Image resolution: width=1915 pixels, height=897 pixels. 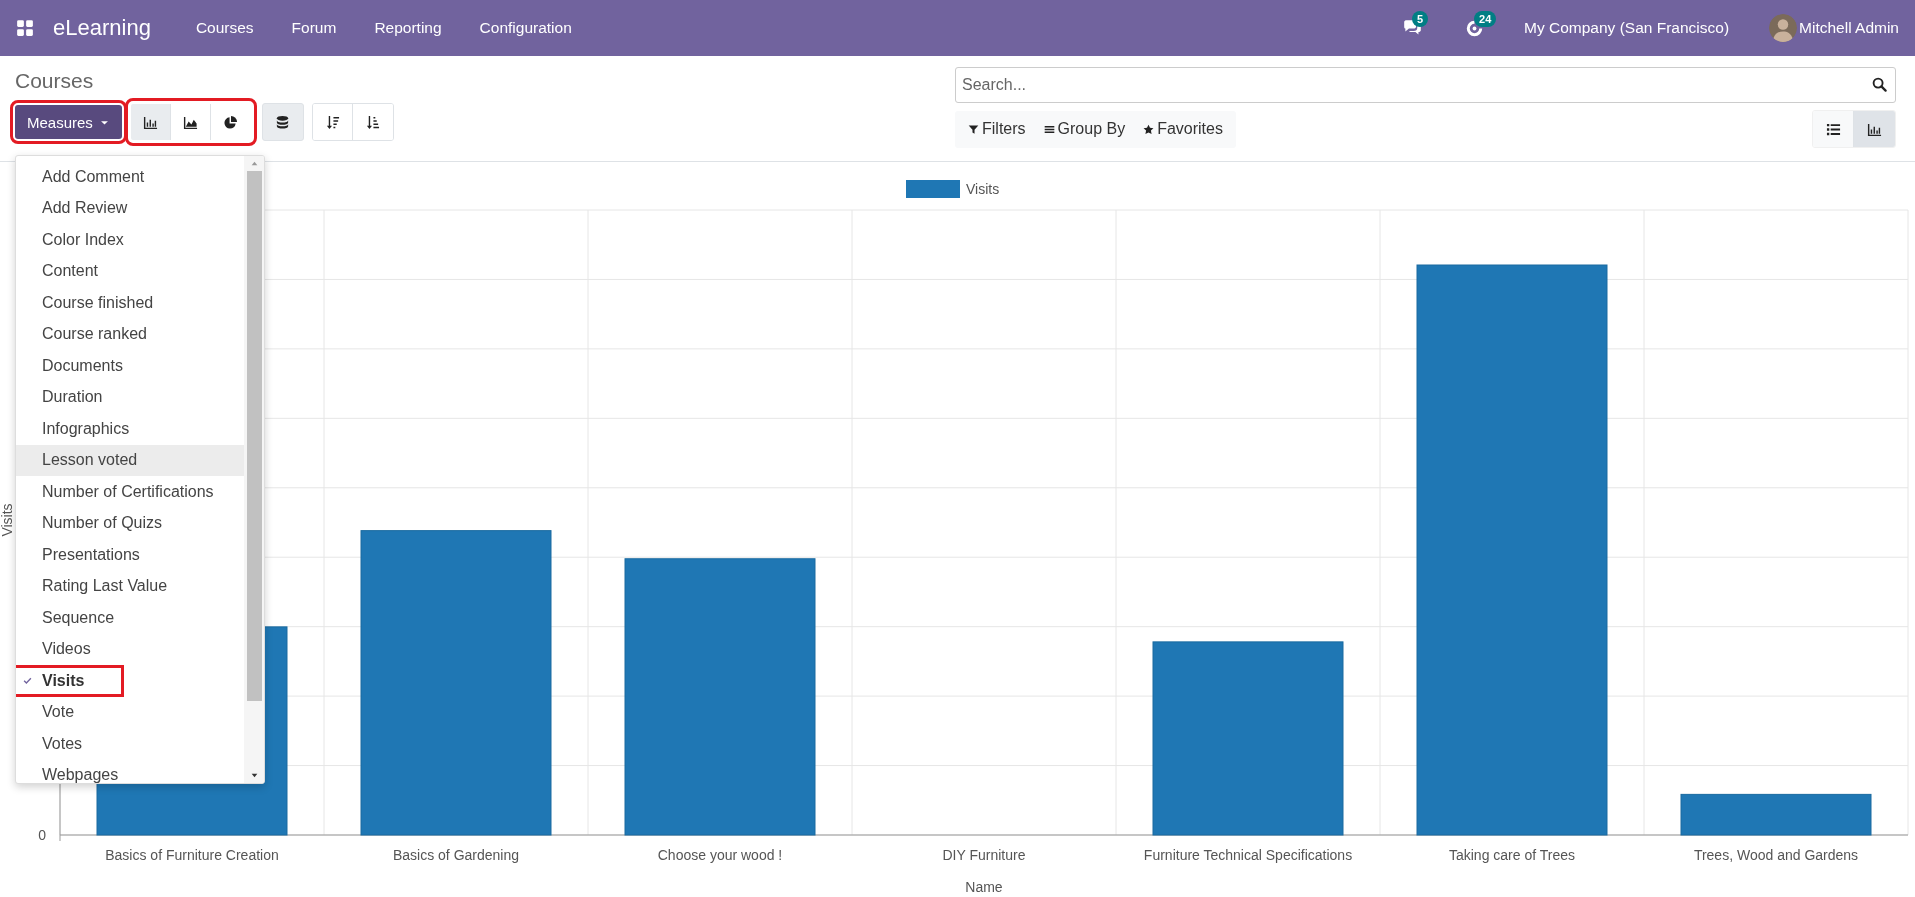 What do you see at coordinates (254, 775) in the screenshot?
I see `scroll-down-icon` at bounding box center [254, 775].